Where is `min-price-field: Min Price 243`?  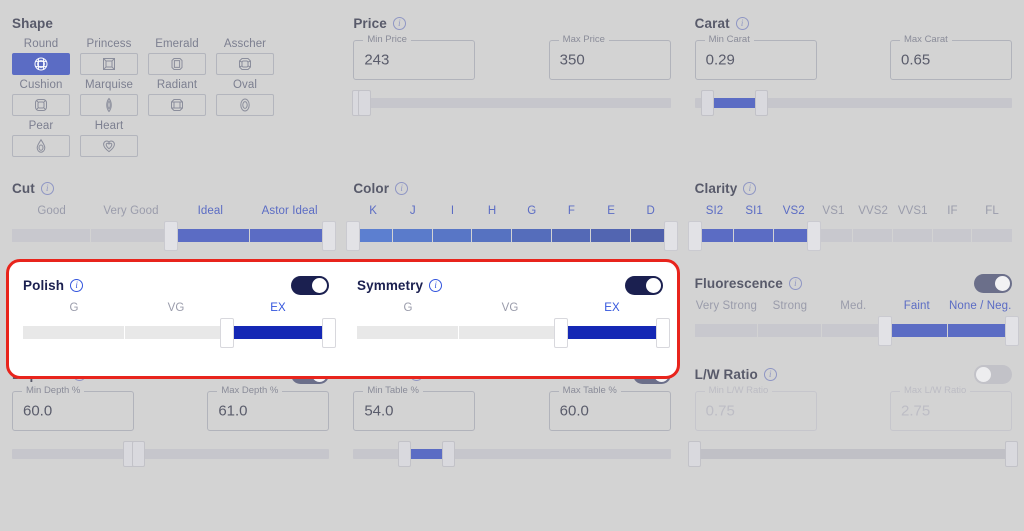 min-price-field: Min Price 243 is located at coordinates (414, 57).